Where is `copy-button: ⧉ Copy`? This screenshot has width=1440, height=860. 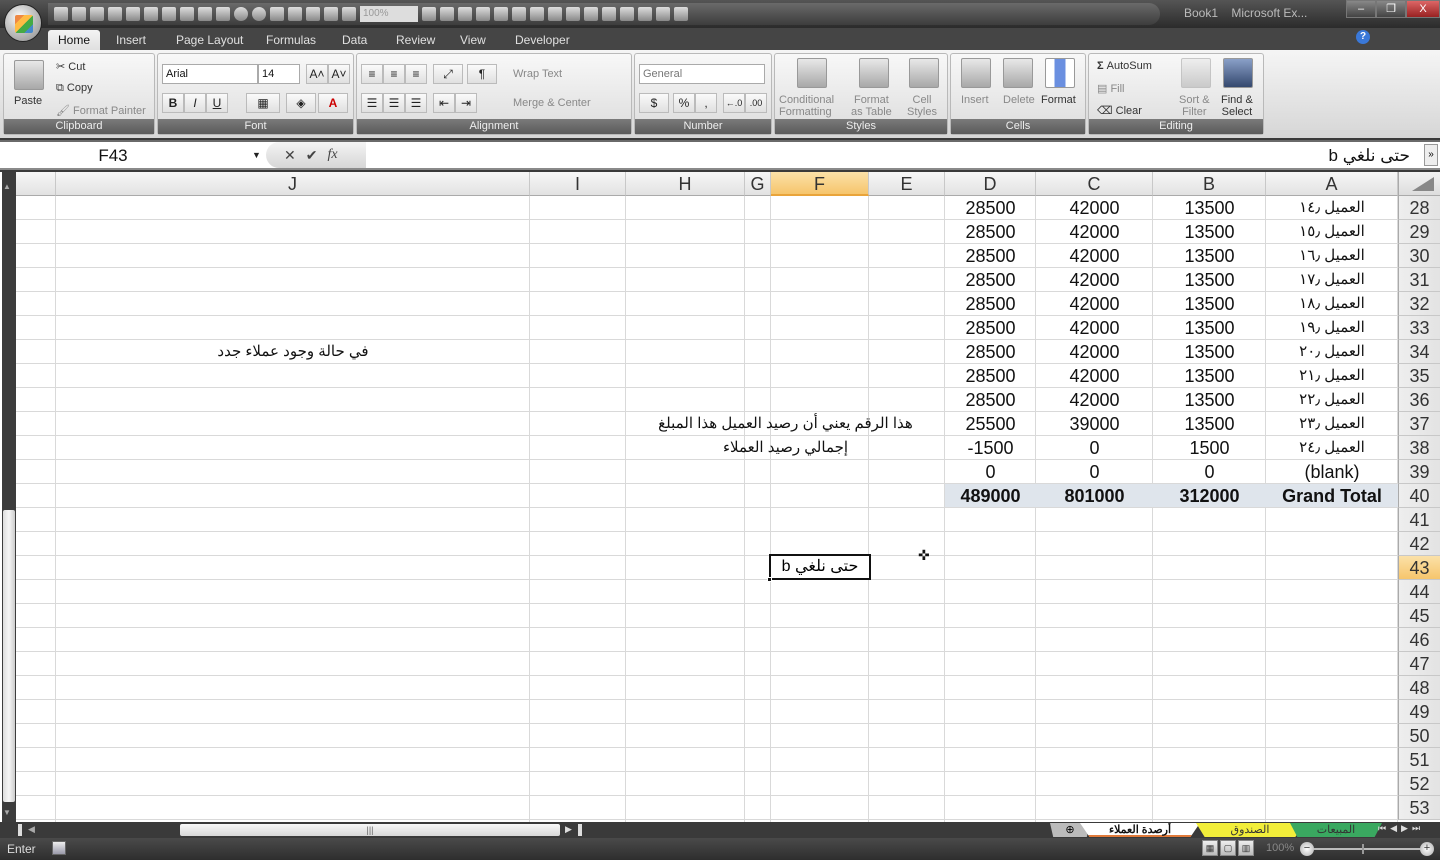
copy-button: ⧉ Copy is located at coordinates (74, 88).